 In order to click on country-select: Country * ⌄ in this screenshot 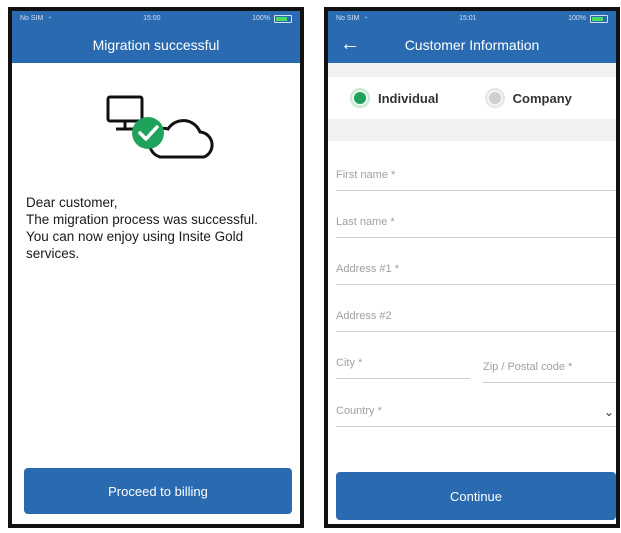, I will do `click(476, 416)`.